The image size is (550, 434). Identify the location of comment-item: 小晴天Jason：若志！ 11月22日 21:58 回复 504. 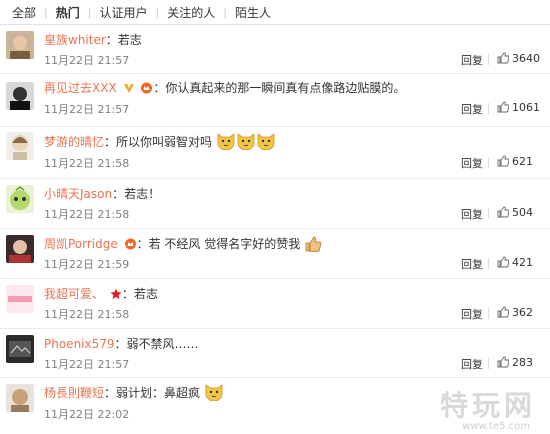
(275, 203).